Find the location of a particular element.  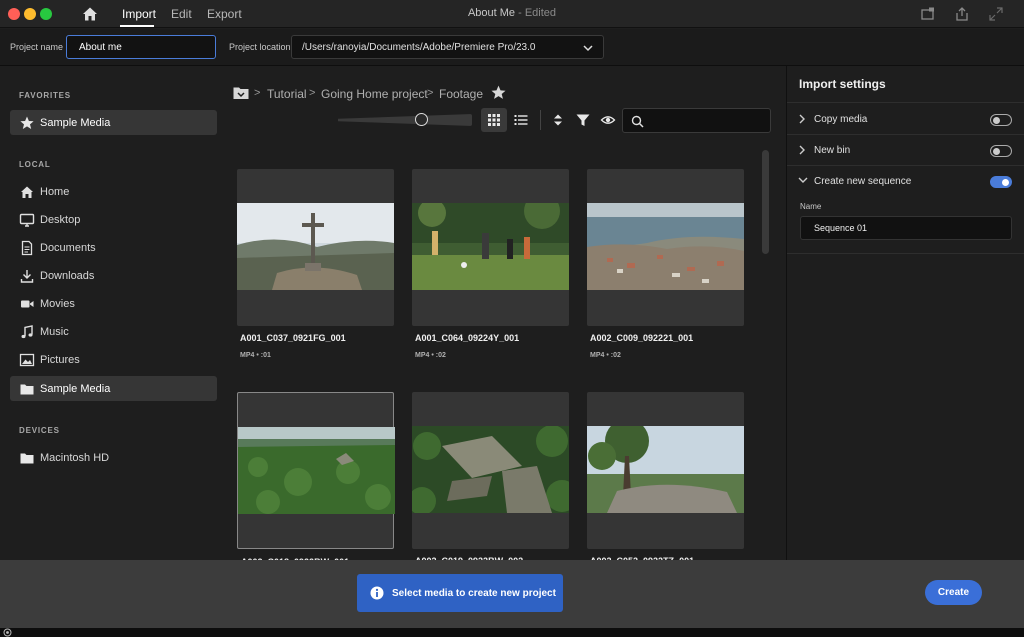

sidebar-item-label: Documents is located at coordinates (68, 248).